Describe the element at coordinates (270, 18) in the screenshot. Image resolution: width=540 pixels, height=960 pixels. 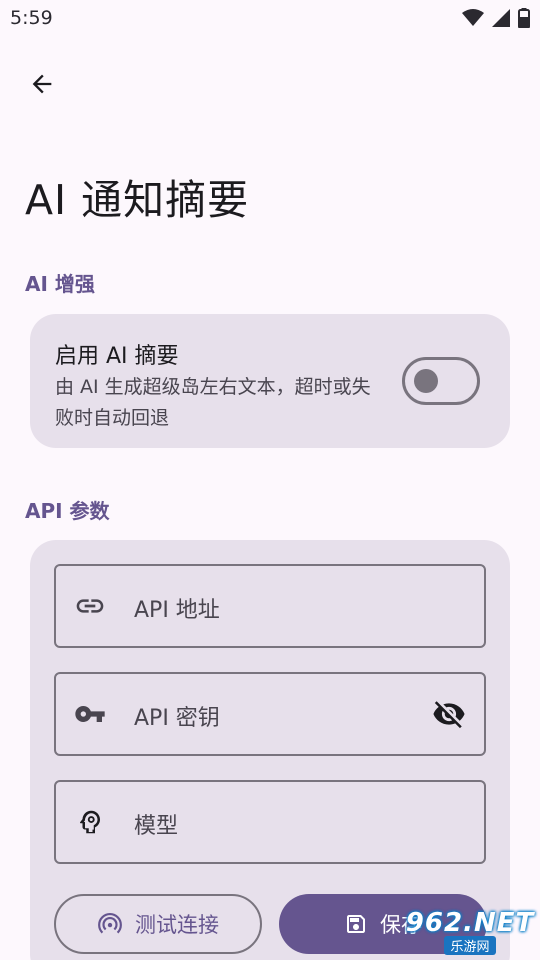
I see `status-bar: 5:59` at that location.